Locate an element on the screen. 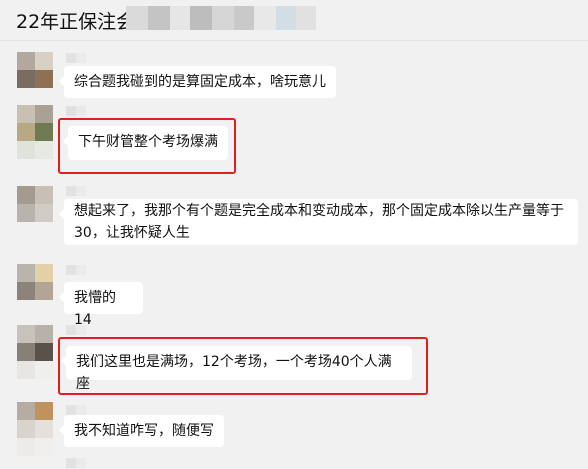  message-text: 我不知道咋写，随便写 is located at coordinates (144, 431).